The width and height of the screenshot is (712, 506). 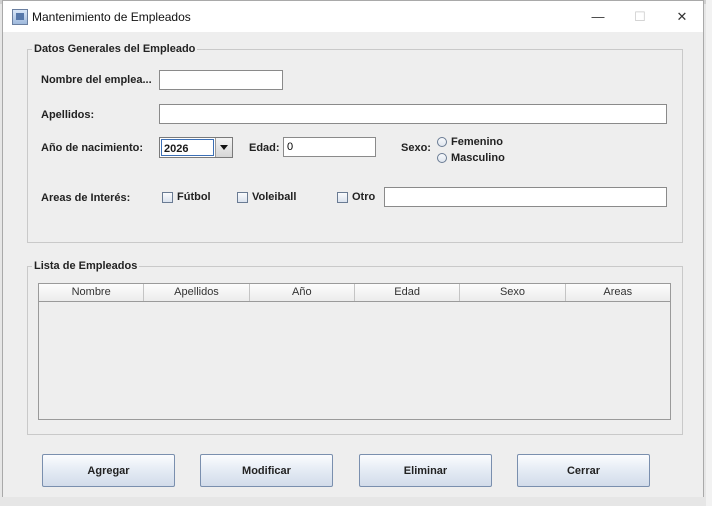 I want to click on datos-generales-legend: Datos Generales del Empleado, so click(x=115, y=49).